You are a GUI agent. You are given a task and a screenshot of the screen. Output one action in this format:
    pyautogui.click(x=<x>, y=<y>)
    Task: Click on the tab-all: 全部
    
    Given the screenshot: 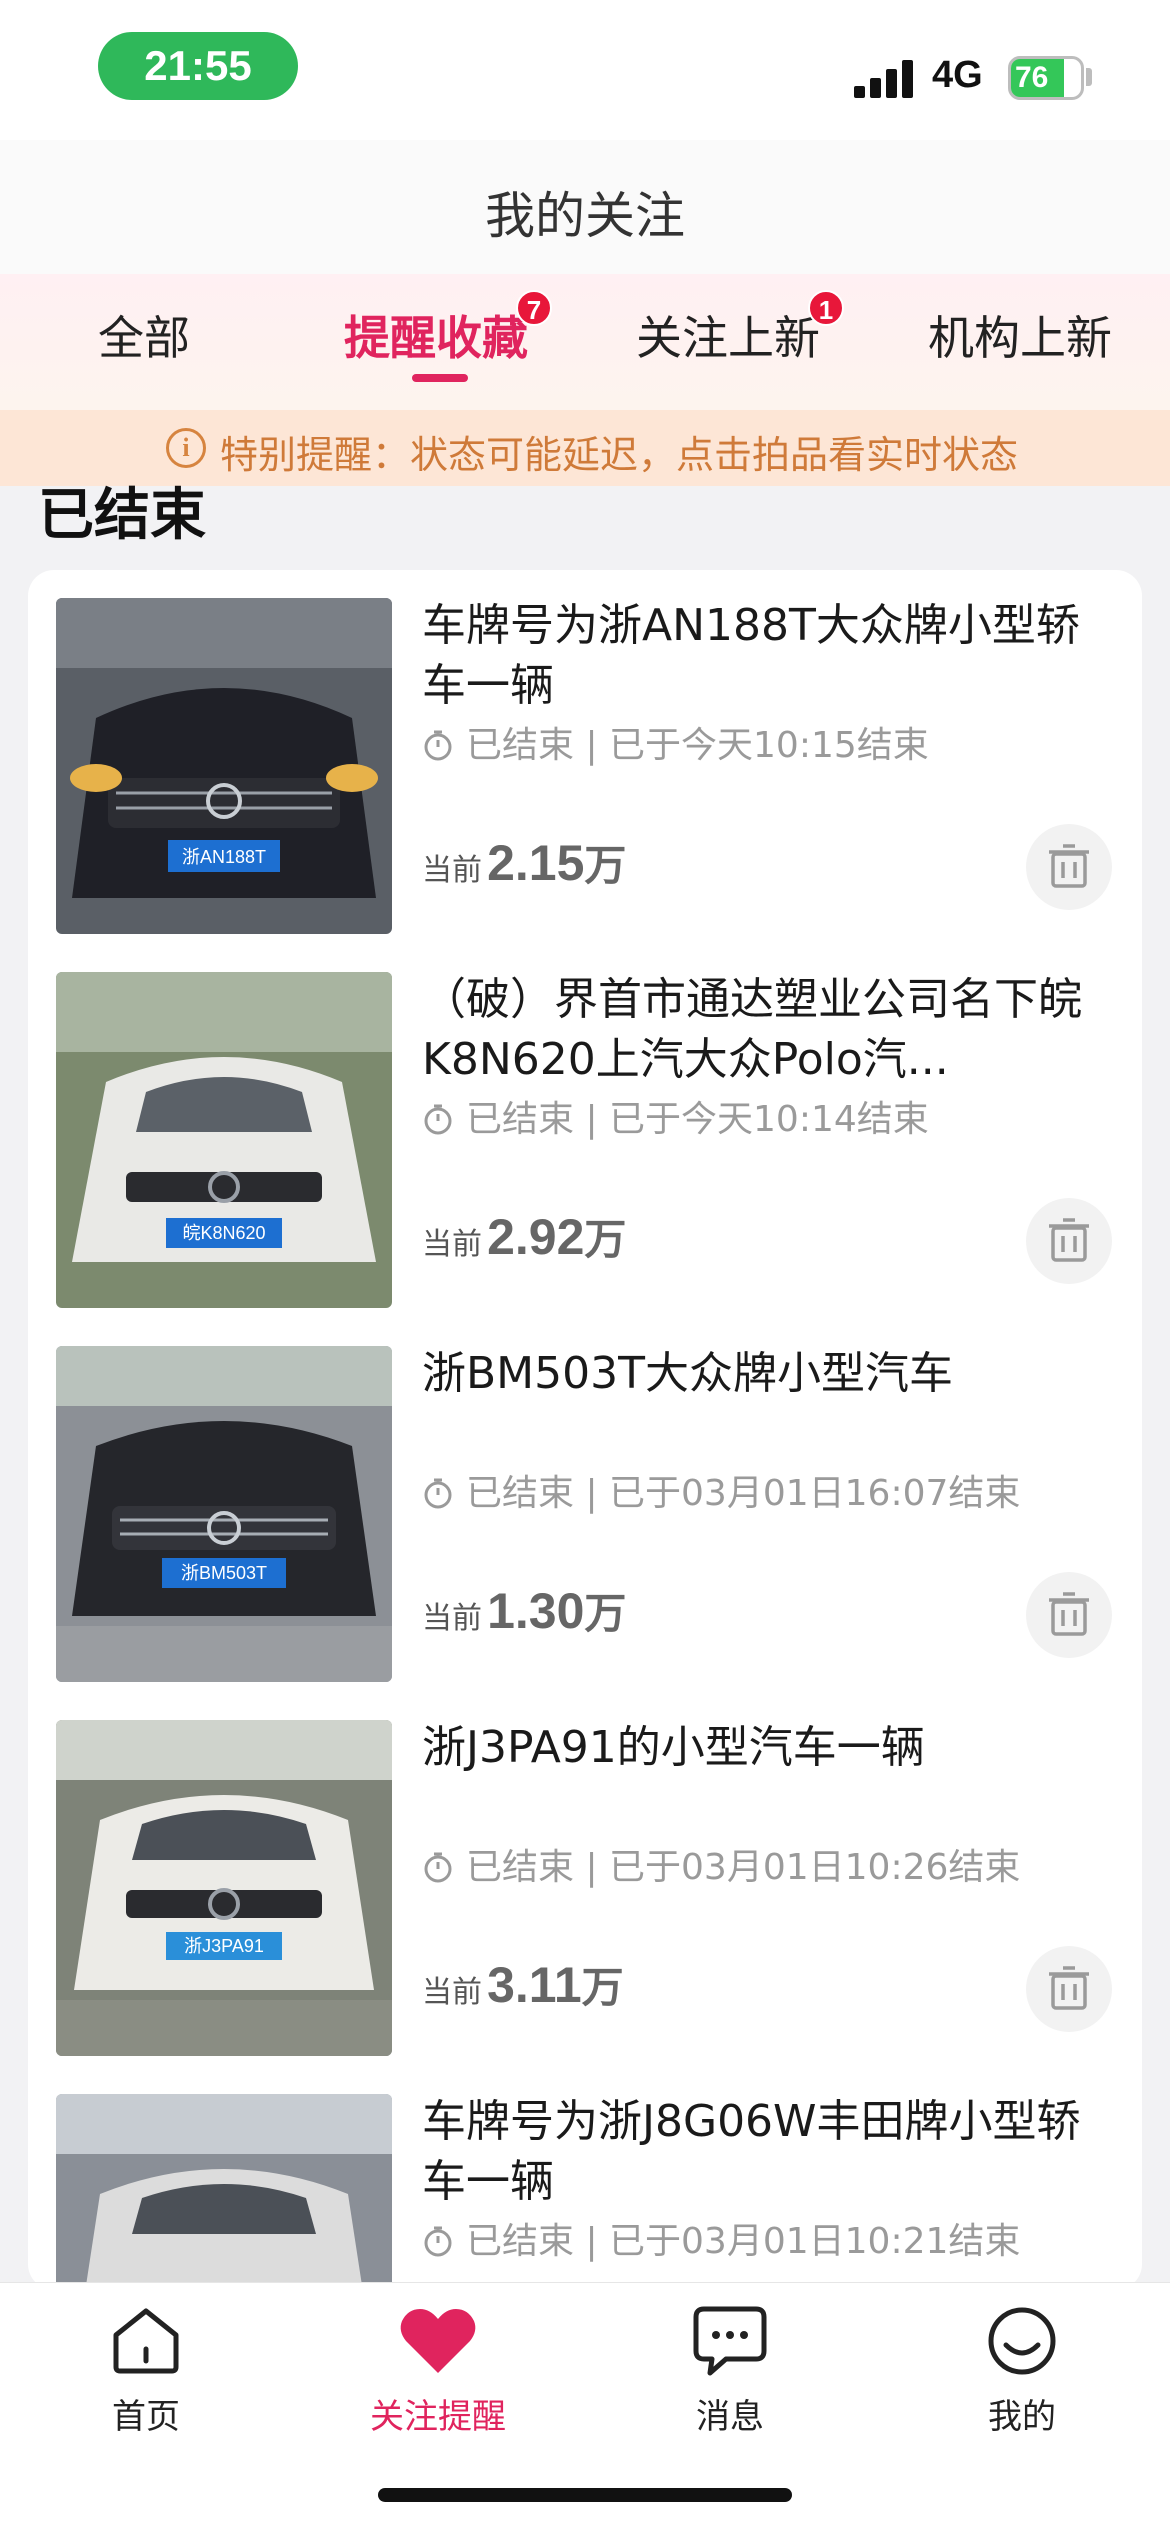 What is the action you would take?
    pyautogui.click(x=144, y=335)
    